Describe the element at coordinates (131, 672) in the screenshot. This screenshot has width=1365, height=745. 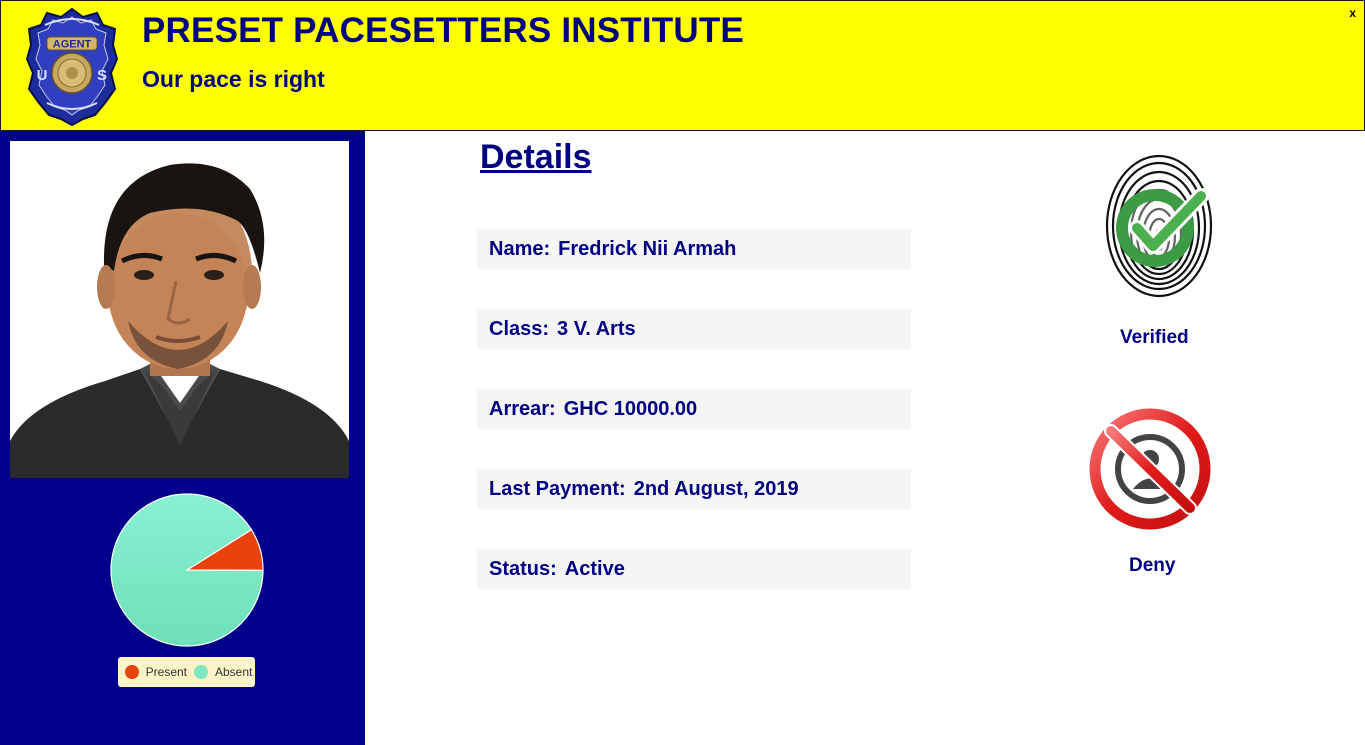
I see `present-legend-dot` at that location.